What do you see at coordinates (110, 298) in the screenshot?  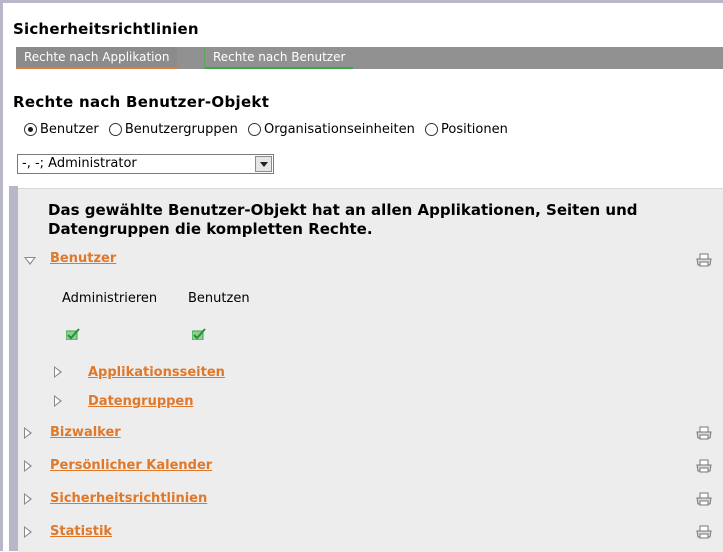 I see `permission-column-administrieren: Administrieren` at bounding box center [110, 298].